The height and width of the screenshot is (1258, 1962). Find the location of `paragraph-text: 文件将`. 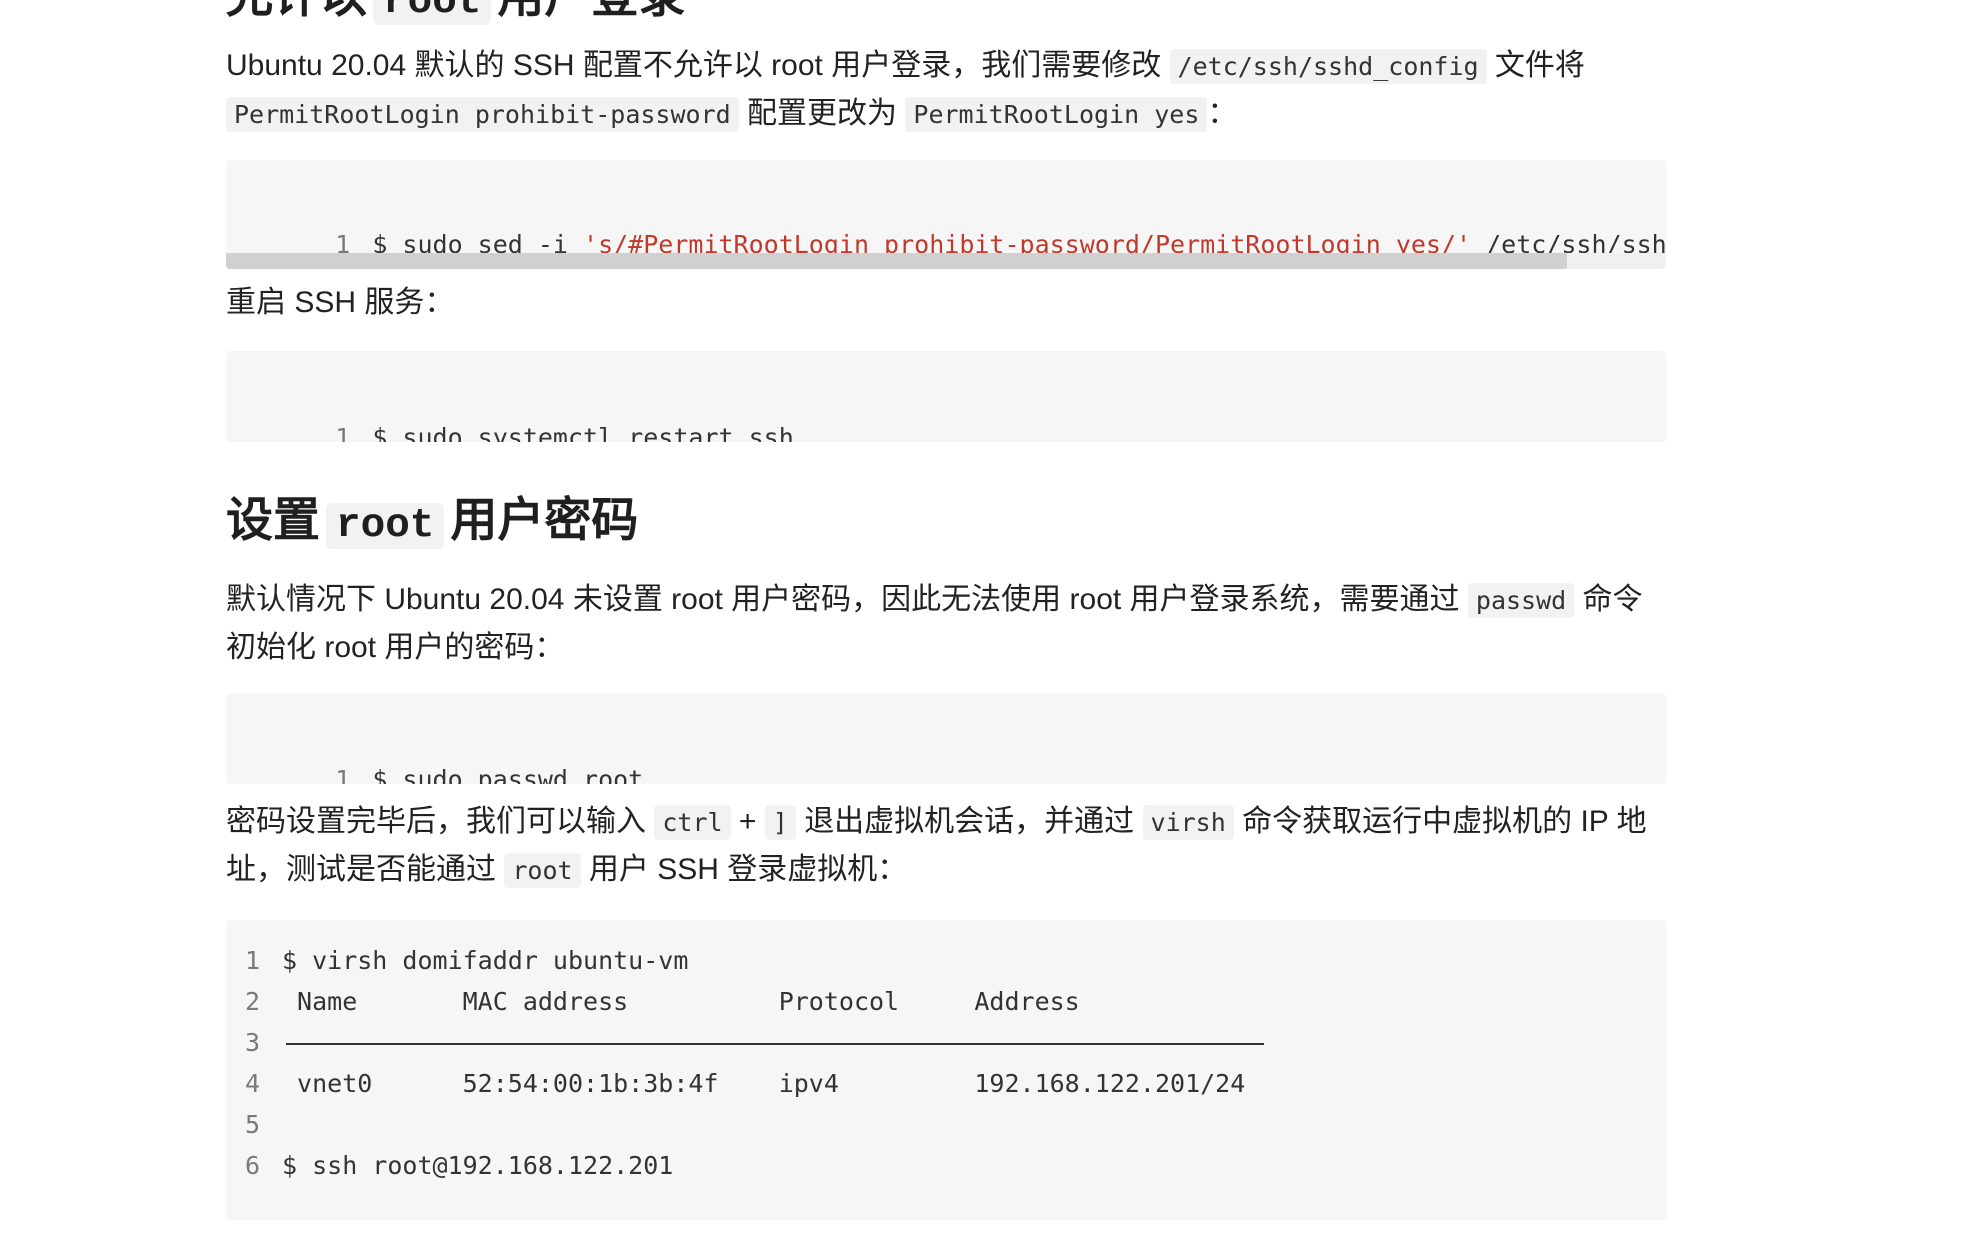

paragraph-text: 文件将 is located at coordinates (1539, 65).